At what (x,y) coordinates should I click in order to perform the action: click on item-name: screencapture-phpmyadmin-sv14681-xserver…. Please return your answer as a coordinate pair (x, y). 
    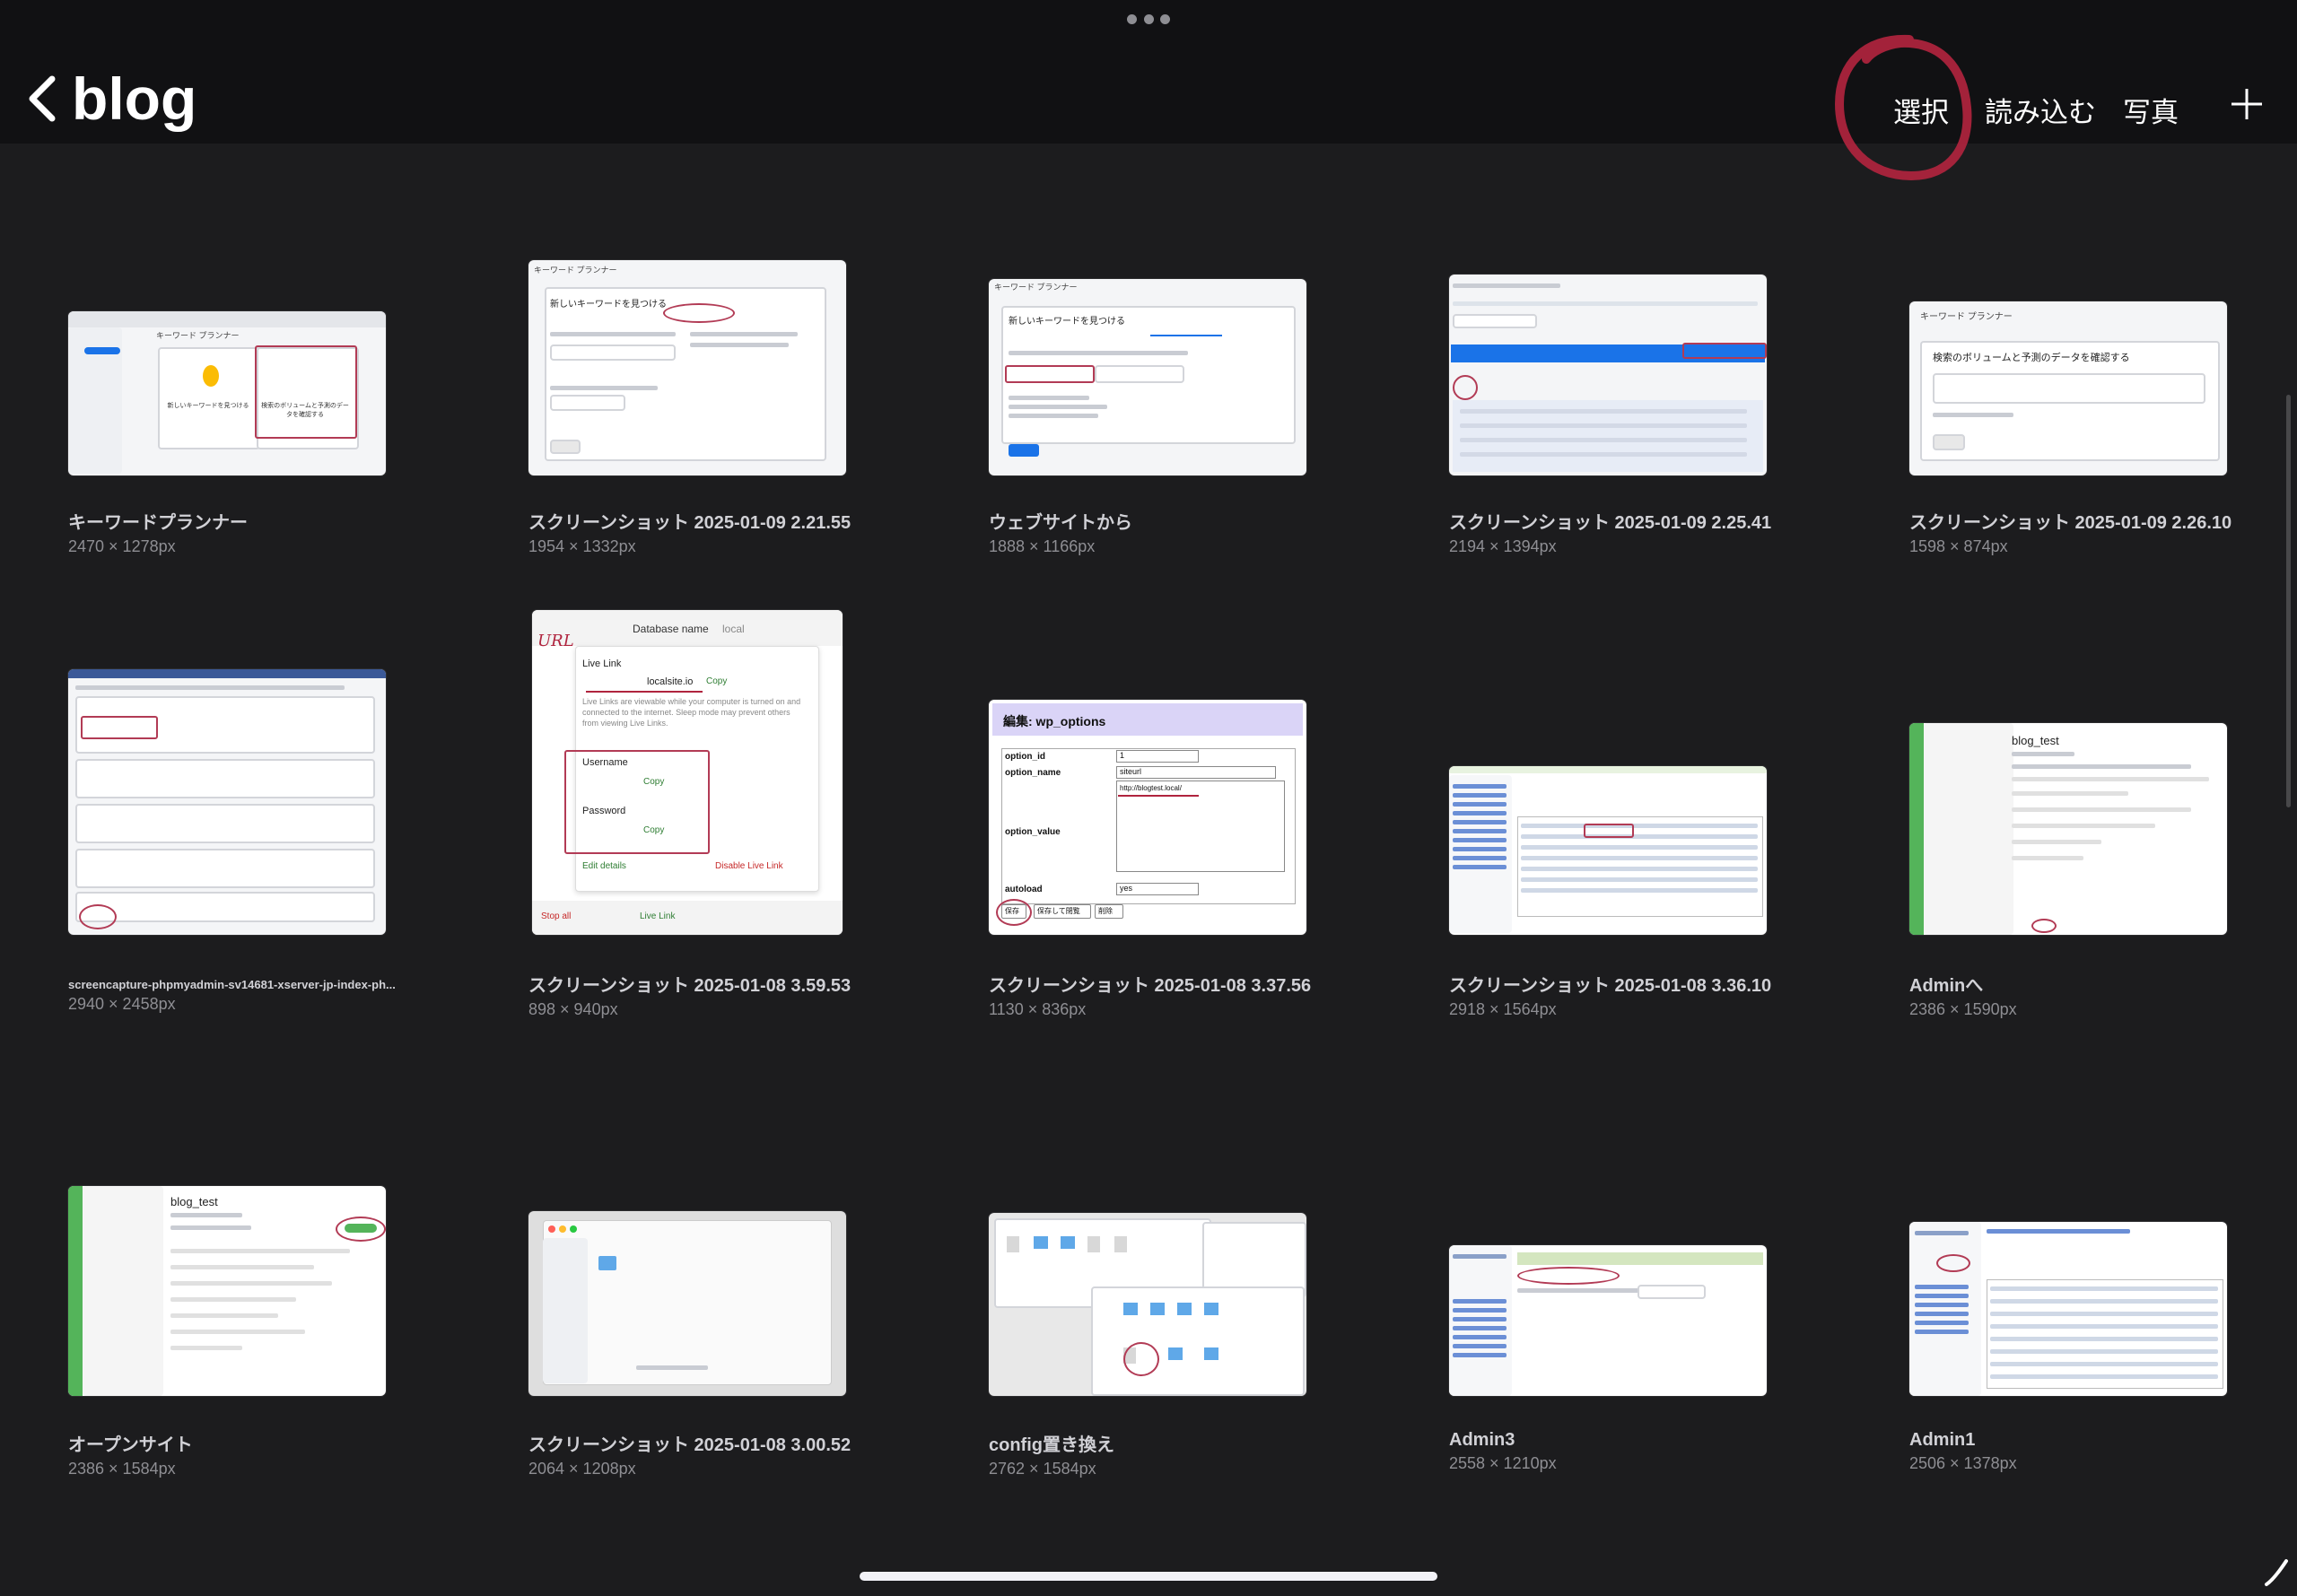
    Looking at the image, I should click on (232, 984).